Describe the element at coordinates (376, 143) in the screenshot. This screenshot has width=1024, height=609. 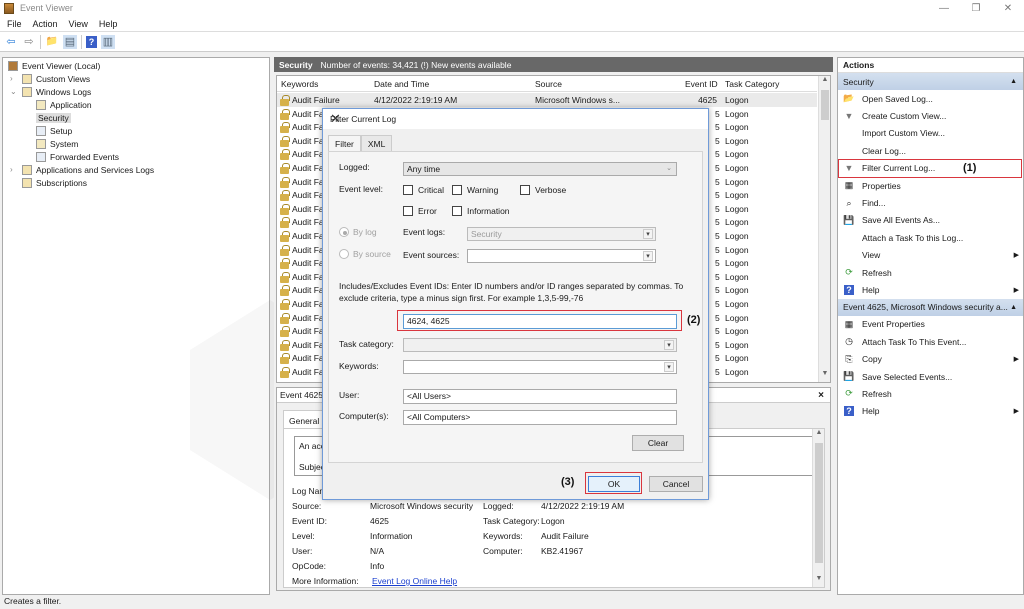
I see `tab-xml: XML` at that location.